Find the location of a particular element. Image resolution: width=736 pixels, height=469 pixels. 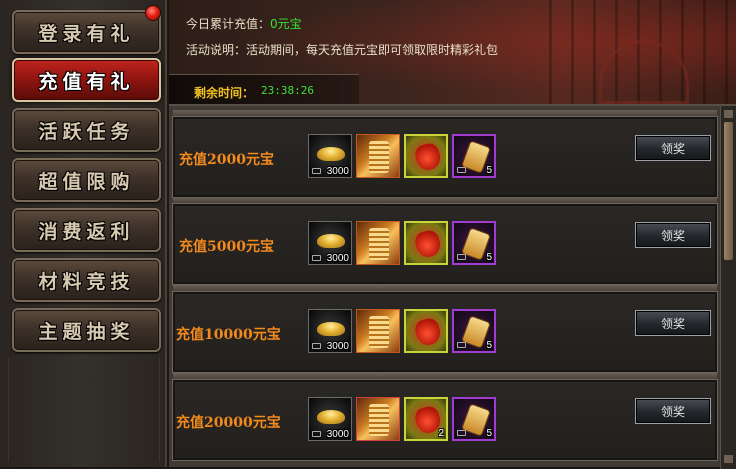

sidebar-empty-area is located at coordinates (84, 409).